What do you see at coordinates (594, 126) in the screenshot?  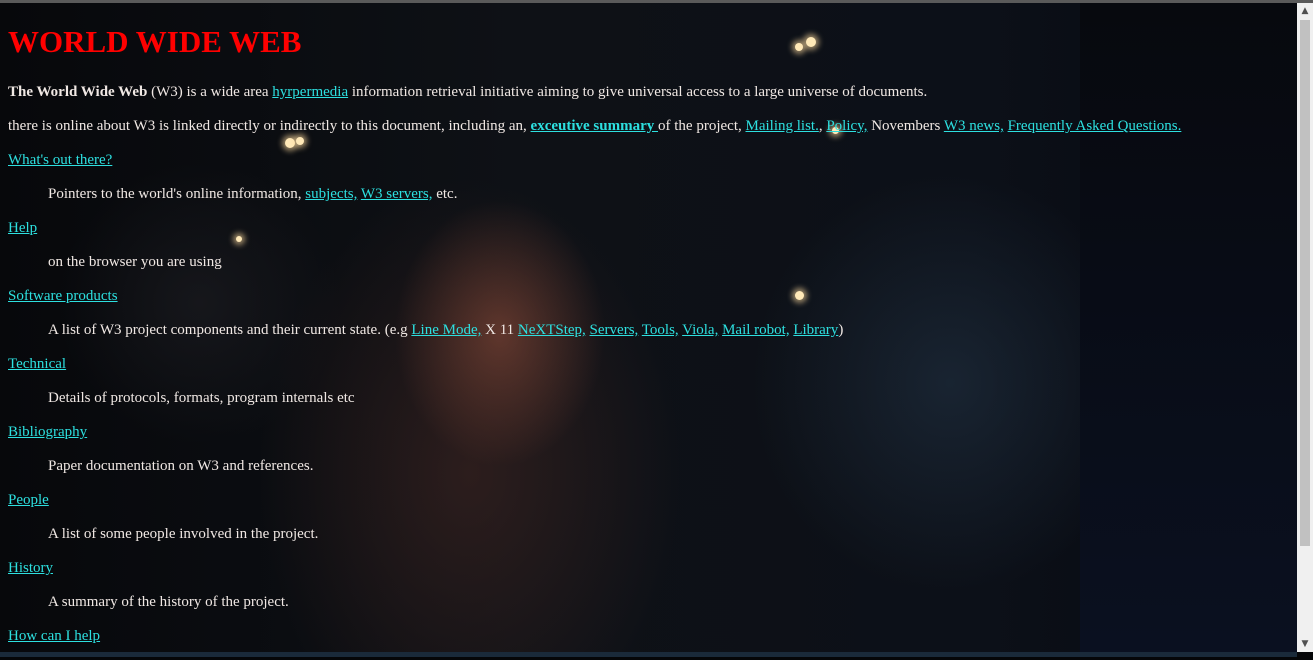 I see `executive-summary-link: exceutive summary` at bounding box center [594, 126].